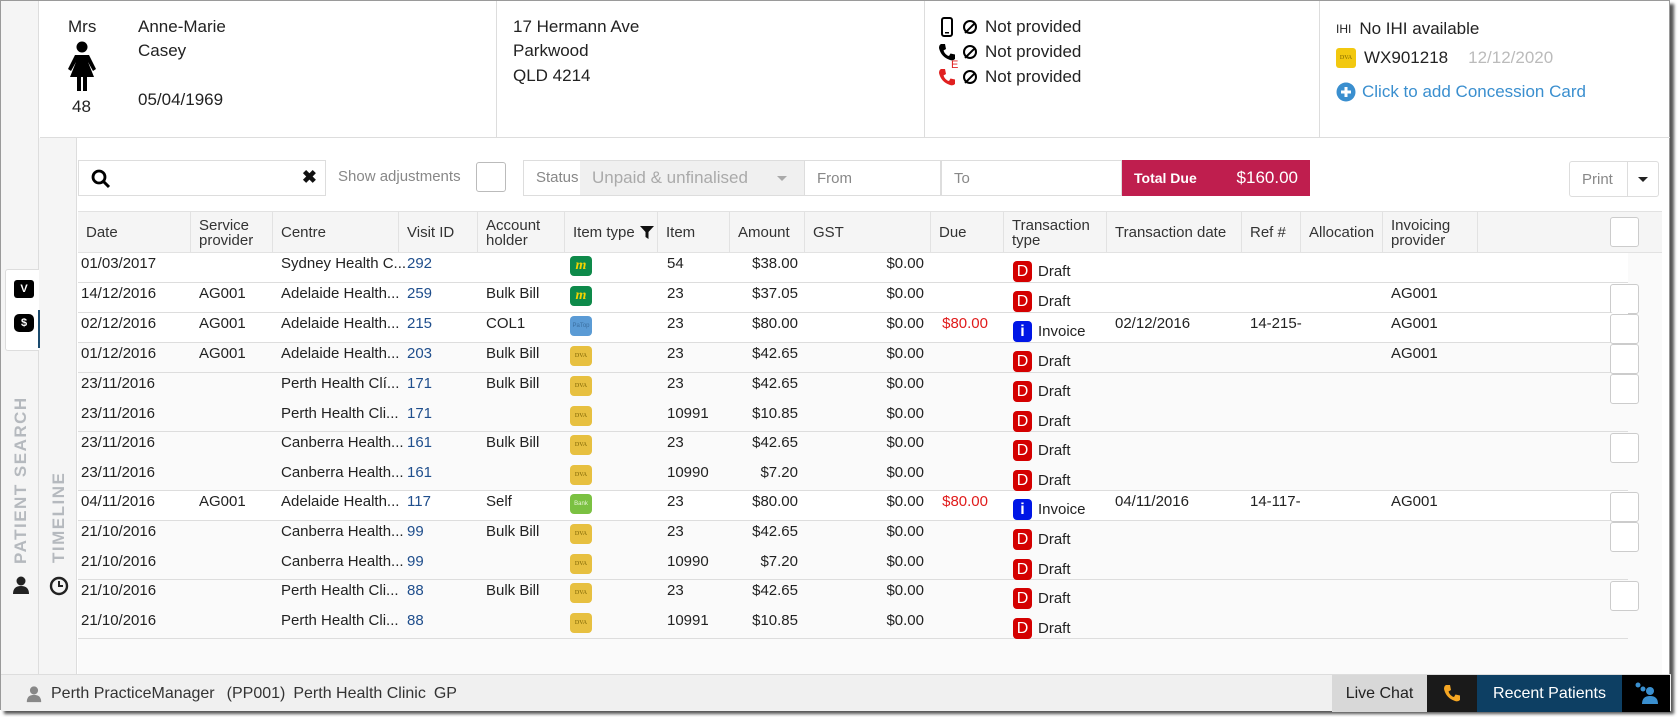 Image resolution: width=1678 pixels, height=717 pixels. What do you see at coordinates (202, 178) in the screenshot?
I see `search-input: ✖` at bounding box center [202, 178].